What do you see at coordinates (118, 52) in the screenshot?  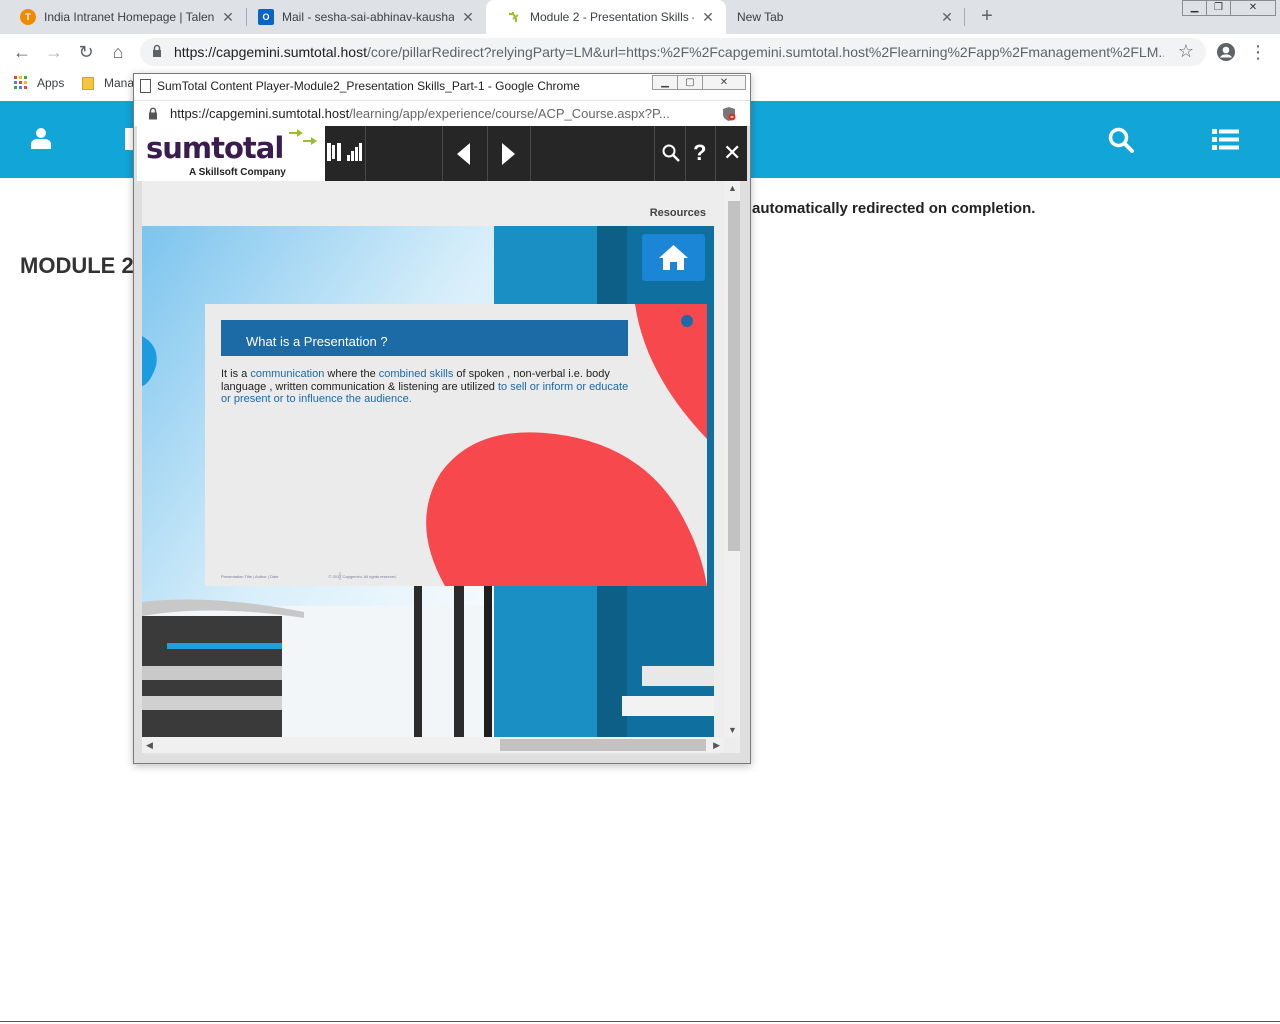 I see `home-button: ⌂` at bounding box center [118, 52].